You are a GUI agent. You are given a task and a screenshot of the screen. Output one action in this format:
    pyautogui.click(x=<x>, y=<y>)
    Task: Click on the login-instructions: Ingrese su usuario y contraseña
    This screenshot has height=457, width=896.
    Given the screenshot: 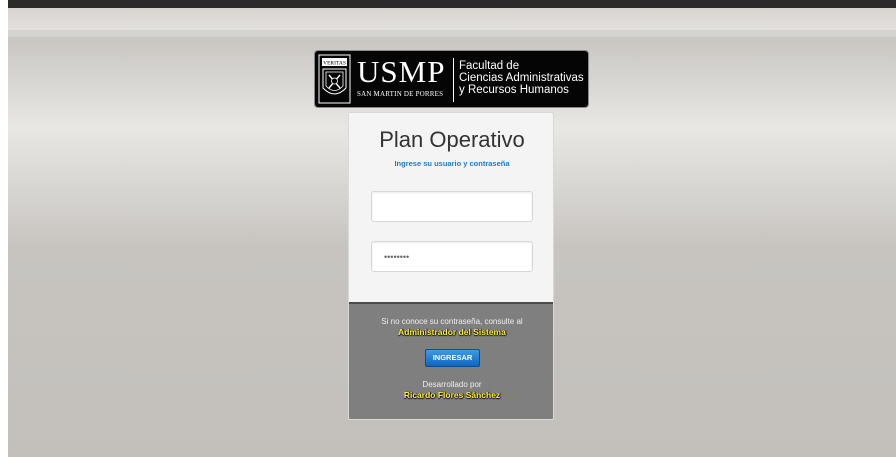 What is the action you would take?
    pyautogui.click(x=452, y=163)
    